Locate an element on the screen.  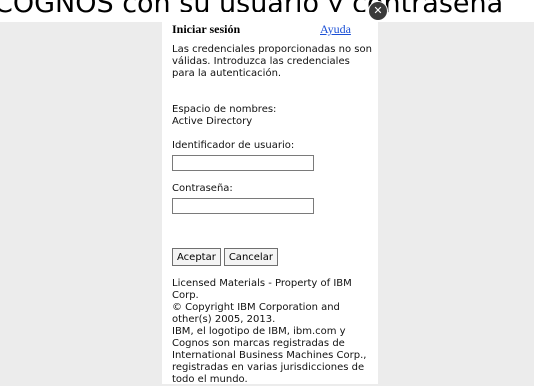
button-row: Aceptar Cancelar is located at coordinates (272, 257).